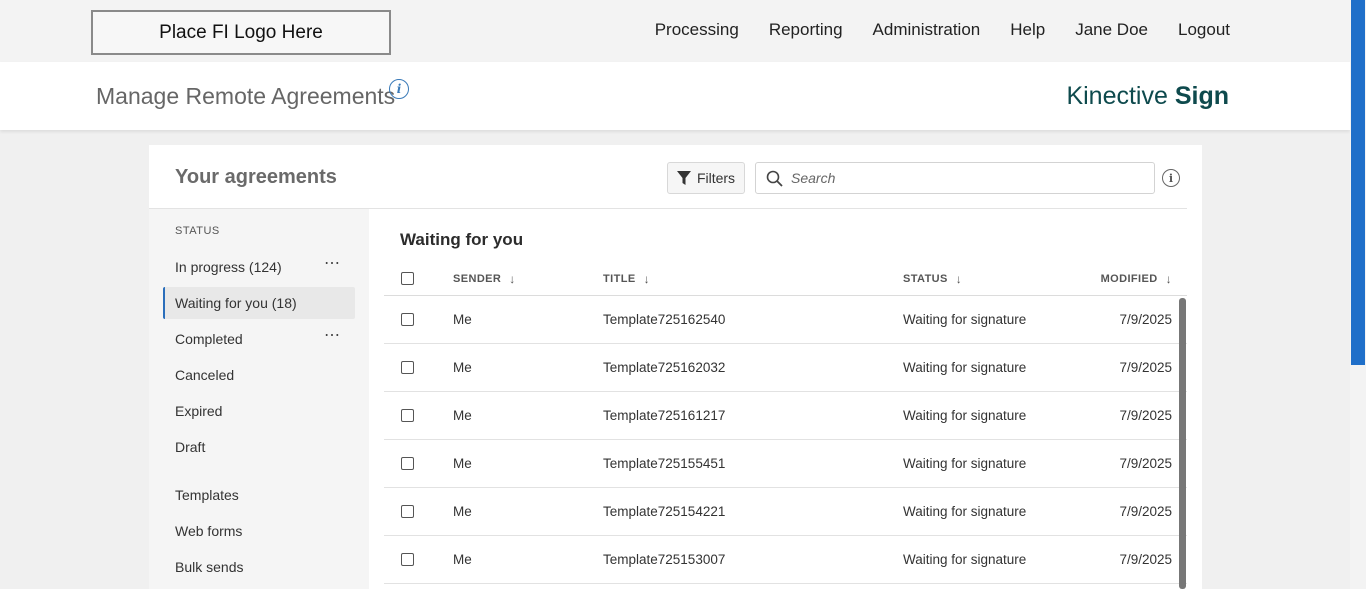  What do you see at coordinates (1027, 30) in the screenshot?
I see `nav-help: Help` at bounding box center [1027, 30].